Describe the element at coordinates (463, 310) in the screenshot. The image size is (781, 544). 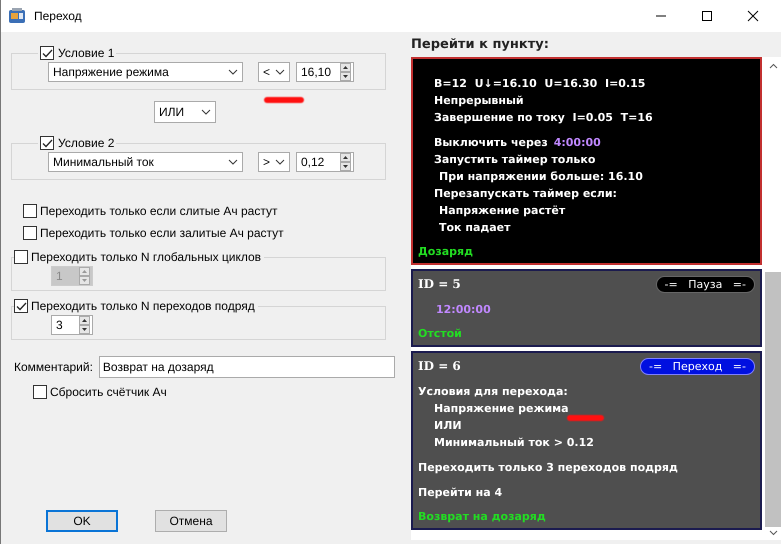
I see `timer-value: 12:00:00` at that location.